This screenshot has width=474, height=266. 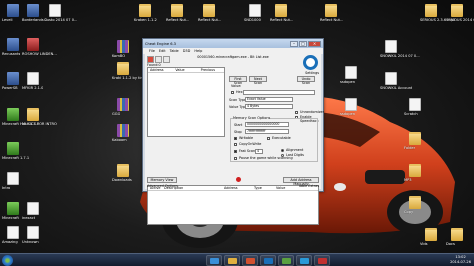 What do you see at coordinates (235, 151) in the screenshot?
I see `fast-scan-checkbox` at bounding box center [235, 151].